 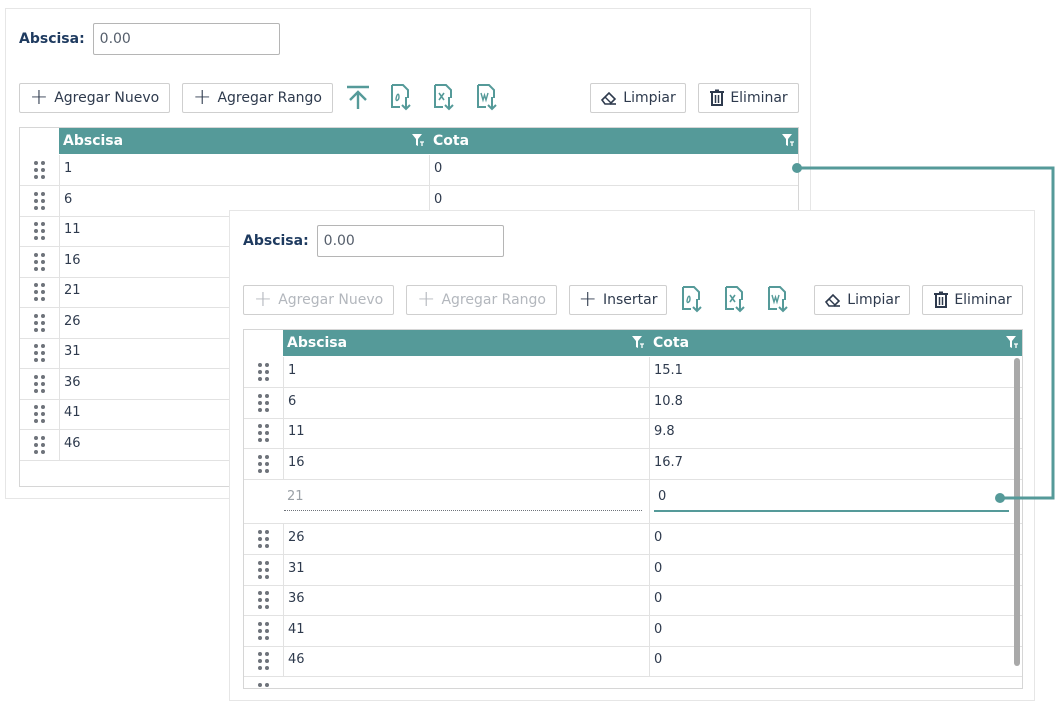 I want to click on cell-cota: 9.8, so click(x=831, y=433).